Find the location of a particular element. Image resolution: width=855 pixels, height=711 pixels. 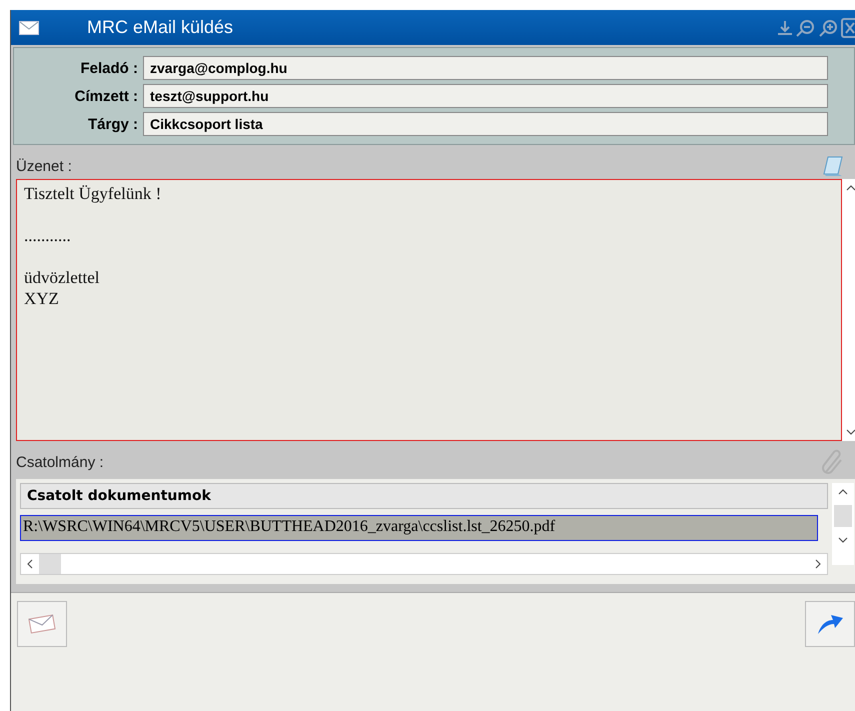

message-label: Üzenet : is located at coordinates (44, 166).